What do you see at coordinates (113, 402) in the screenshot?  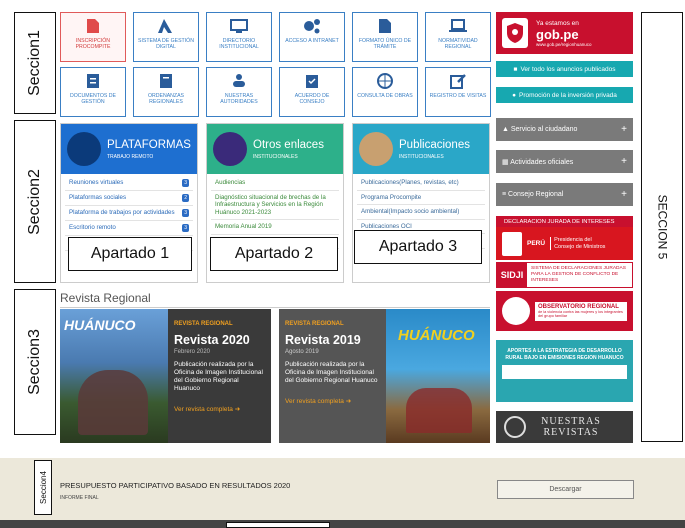 I see `people-photo` at bounding box center [113, 402].